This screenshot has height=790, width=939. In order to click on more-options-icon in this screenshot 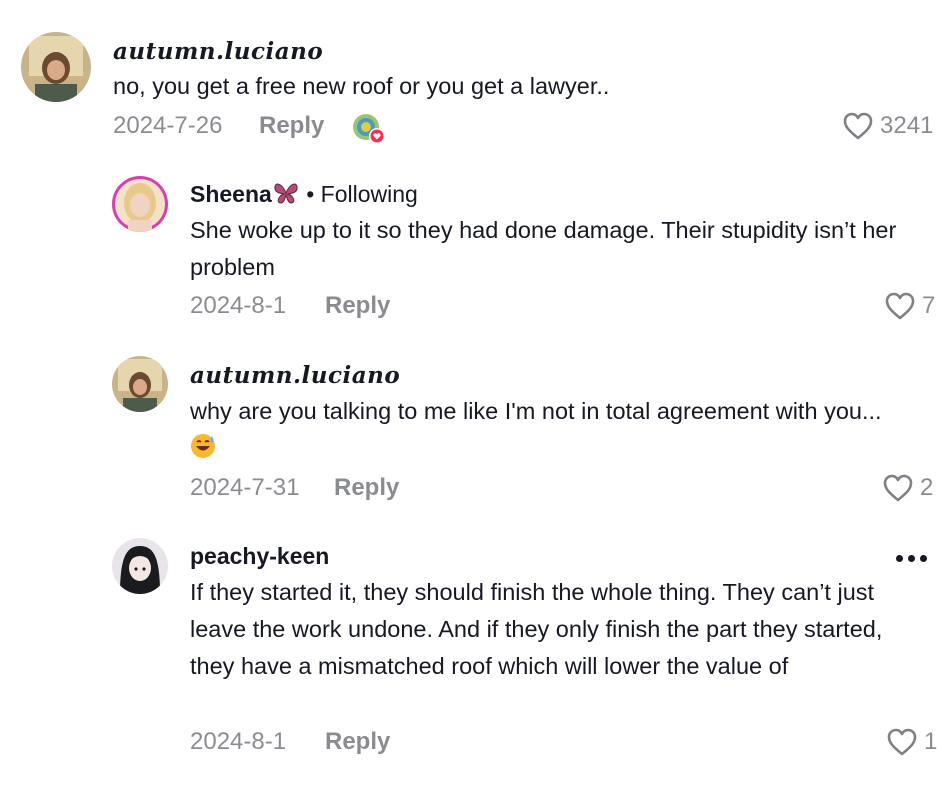, I will do `click(911, 558)`.